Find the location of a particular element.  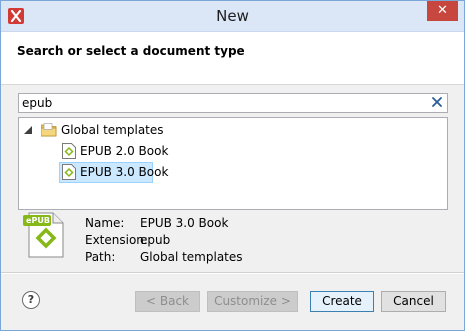

window-title: New is located at coordinates (232, 16).